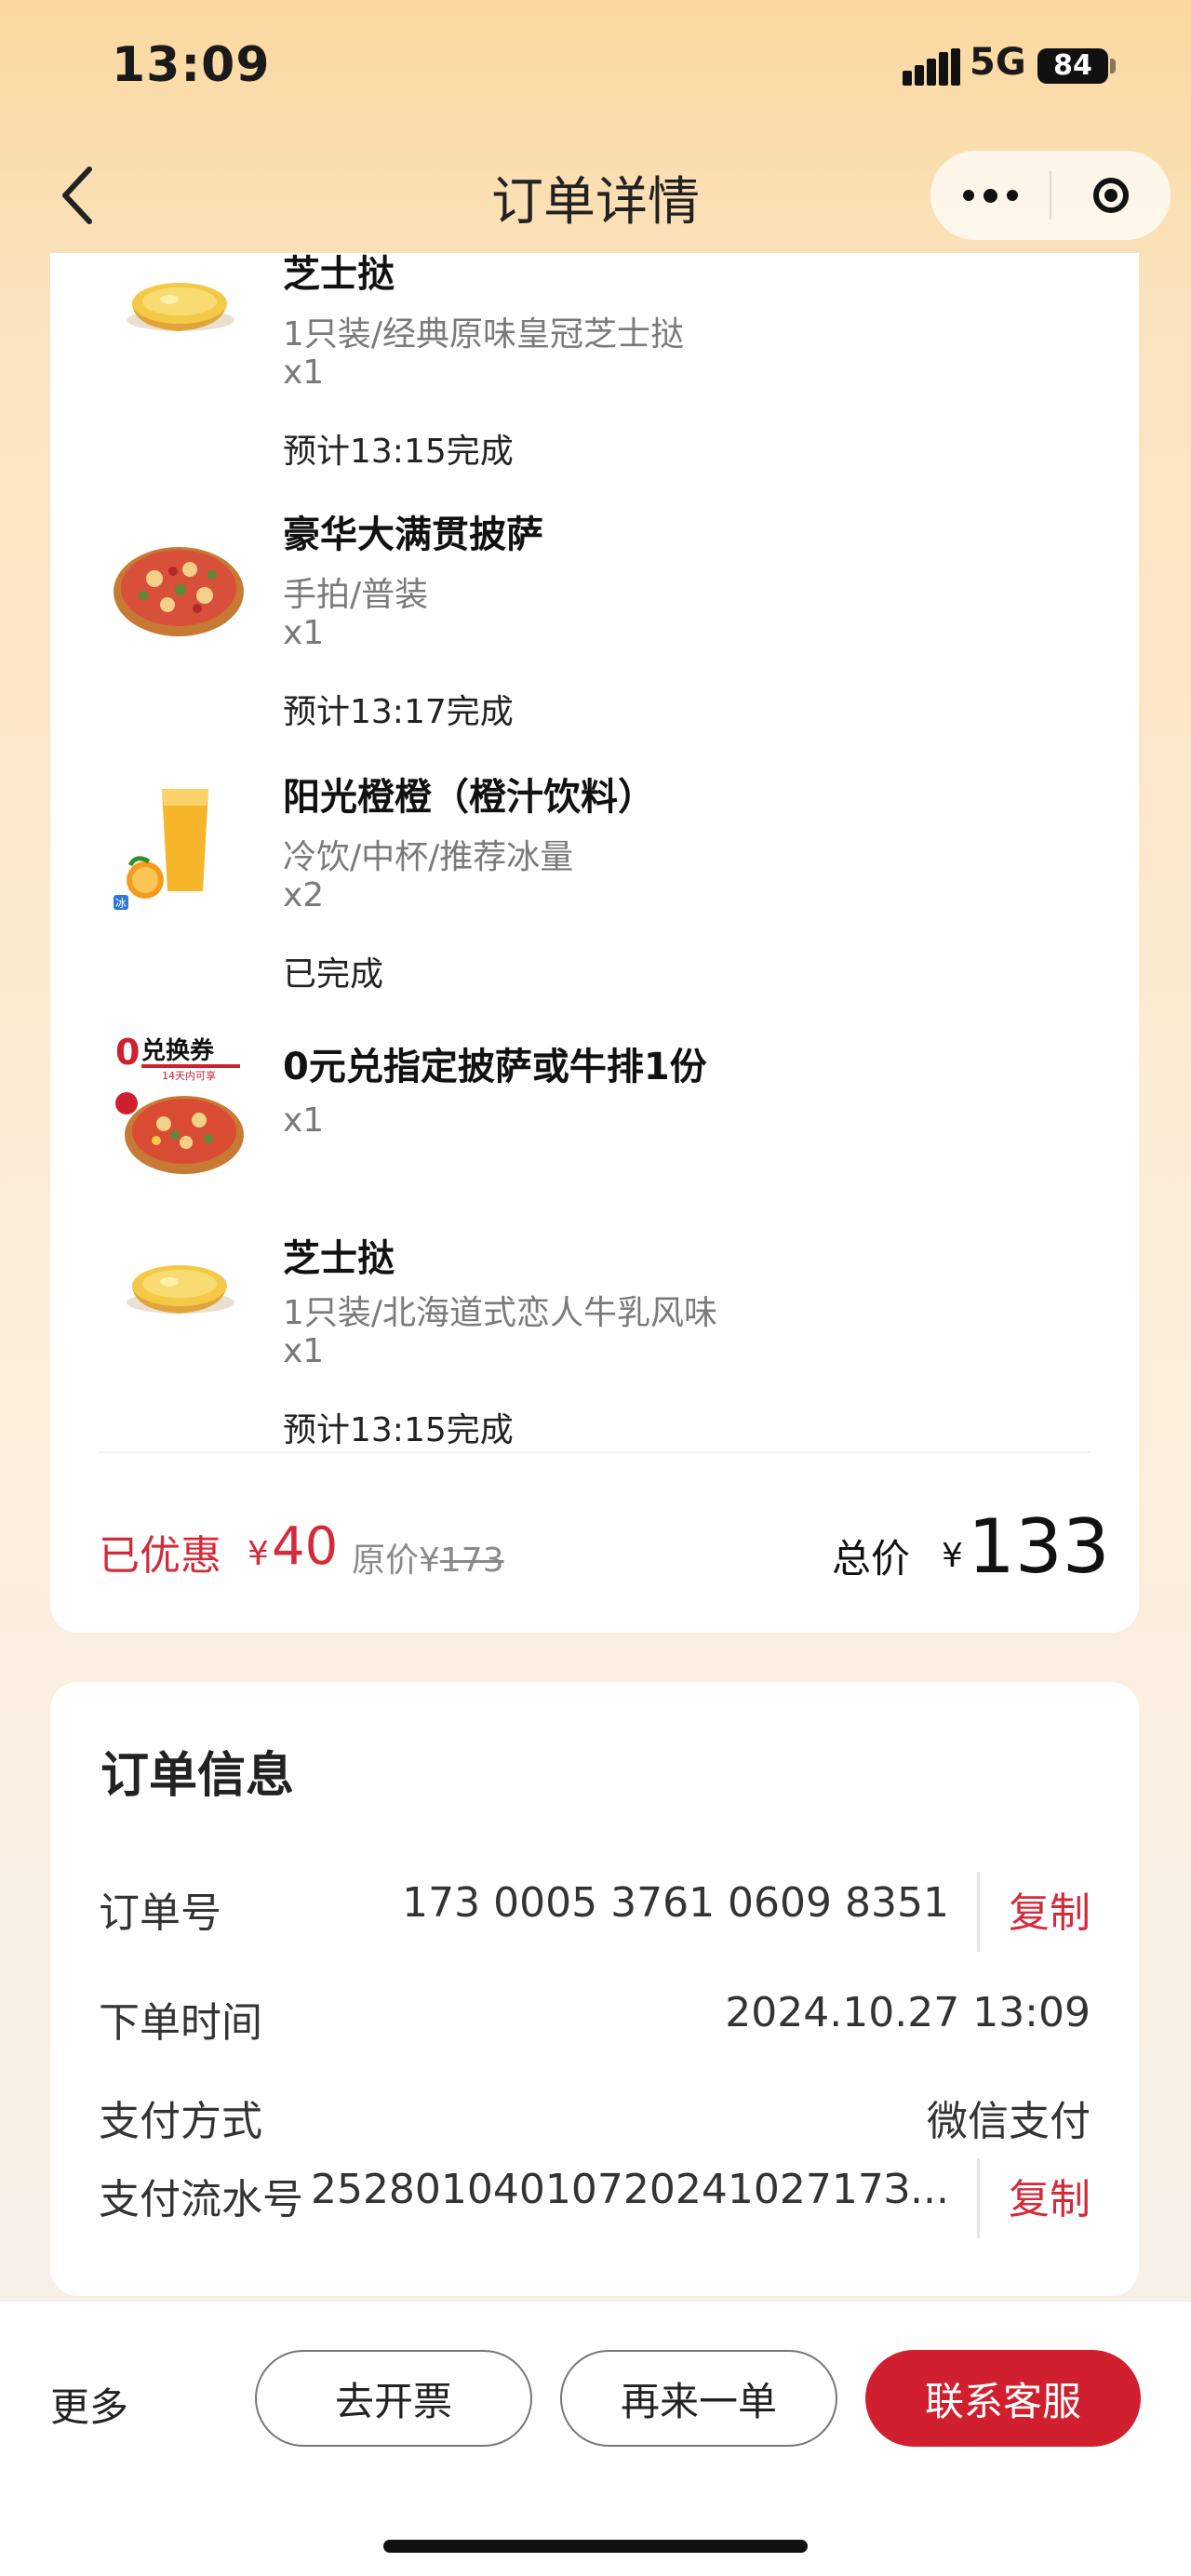 The width and height of the screenshot is (1191, 2576). What do you see at coordinates (471, 1561) in the screenshot?
I see `original-amount: 173` at bounding box center [471, 1561].